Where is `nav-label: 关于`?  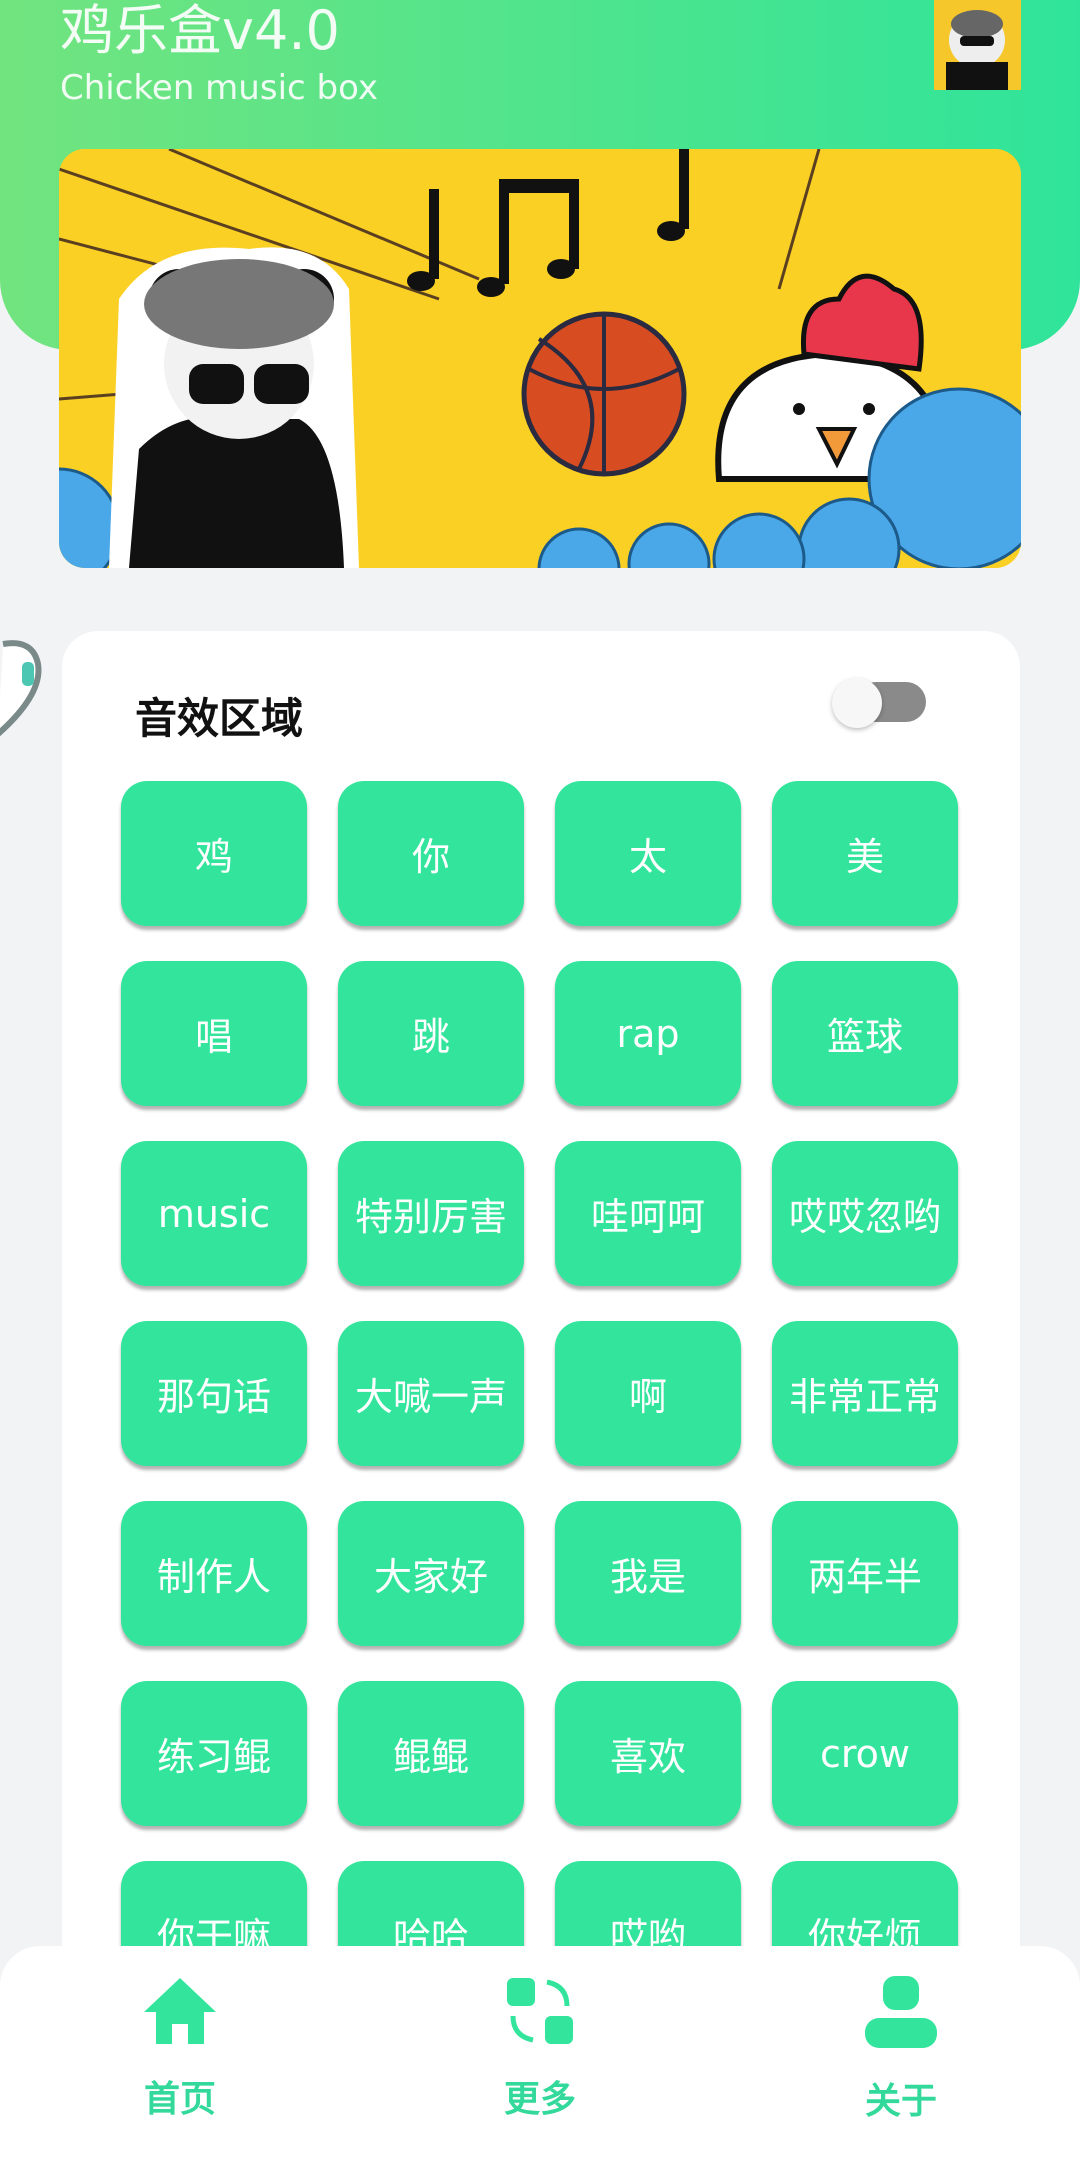 nav-label: 关于 is located at coordinates (900, 2101).